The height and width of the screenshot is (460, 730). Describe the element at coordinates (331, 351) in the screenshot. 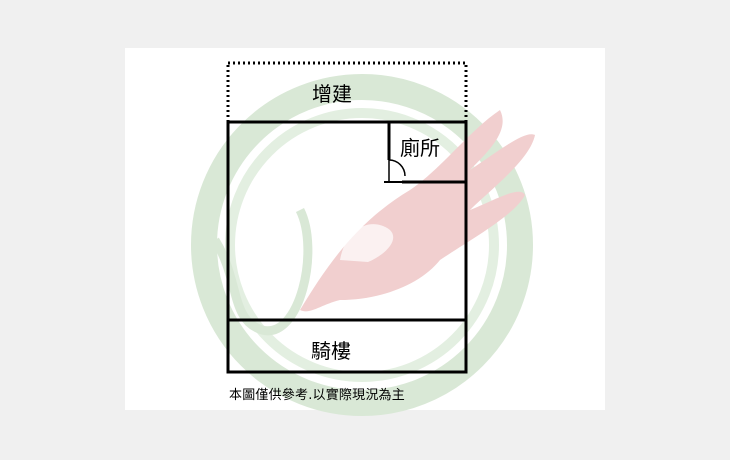

I see `room-label-arcade: 騎樓` at that location.